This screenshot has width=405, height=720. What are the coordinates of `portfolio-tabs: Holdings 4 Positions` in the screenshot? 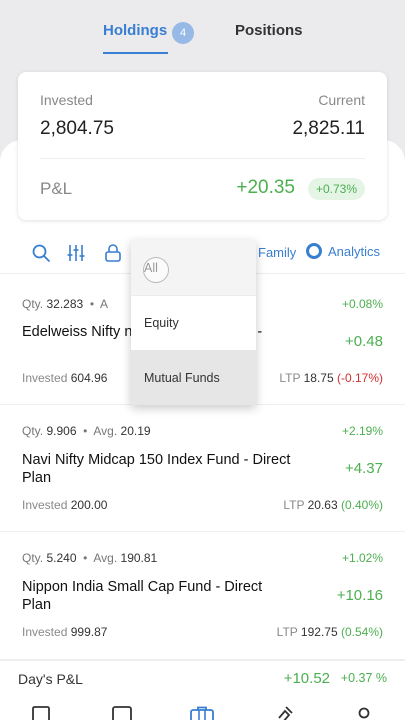 It's located at (202, 32).